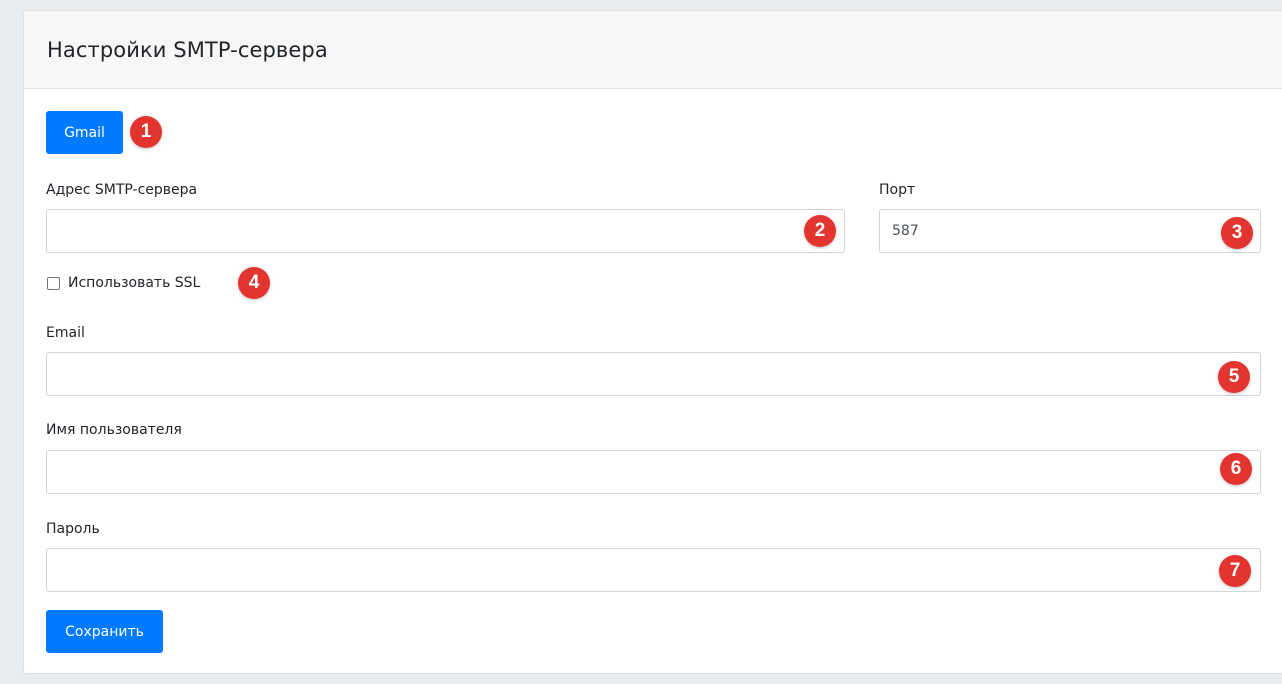 This screenshot has height=684, width=1282. I want to click on username-input, so click(653, 472).